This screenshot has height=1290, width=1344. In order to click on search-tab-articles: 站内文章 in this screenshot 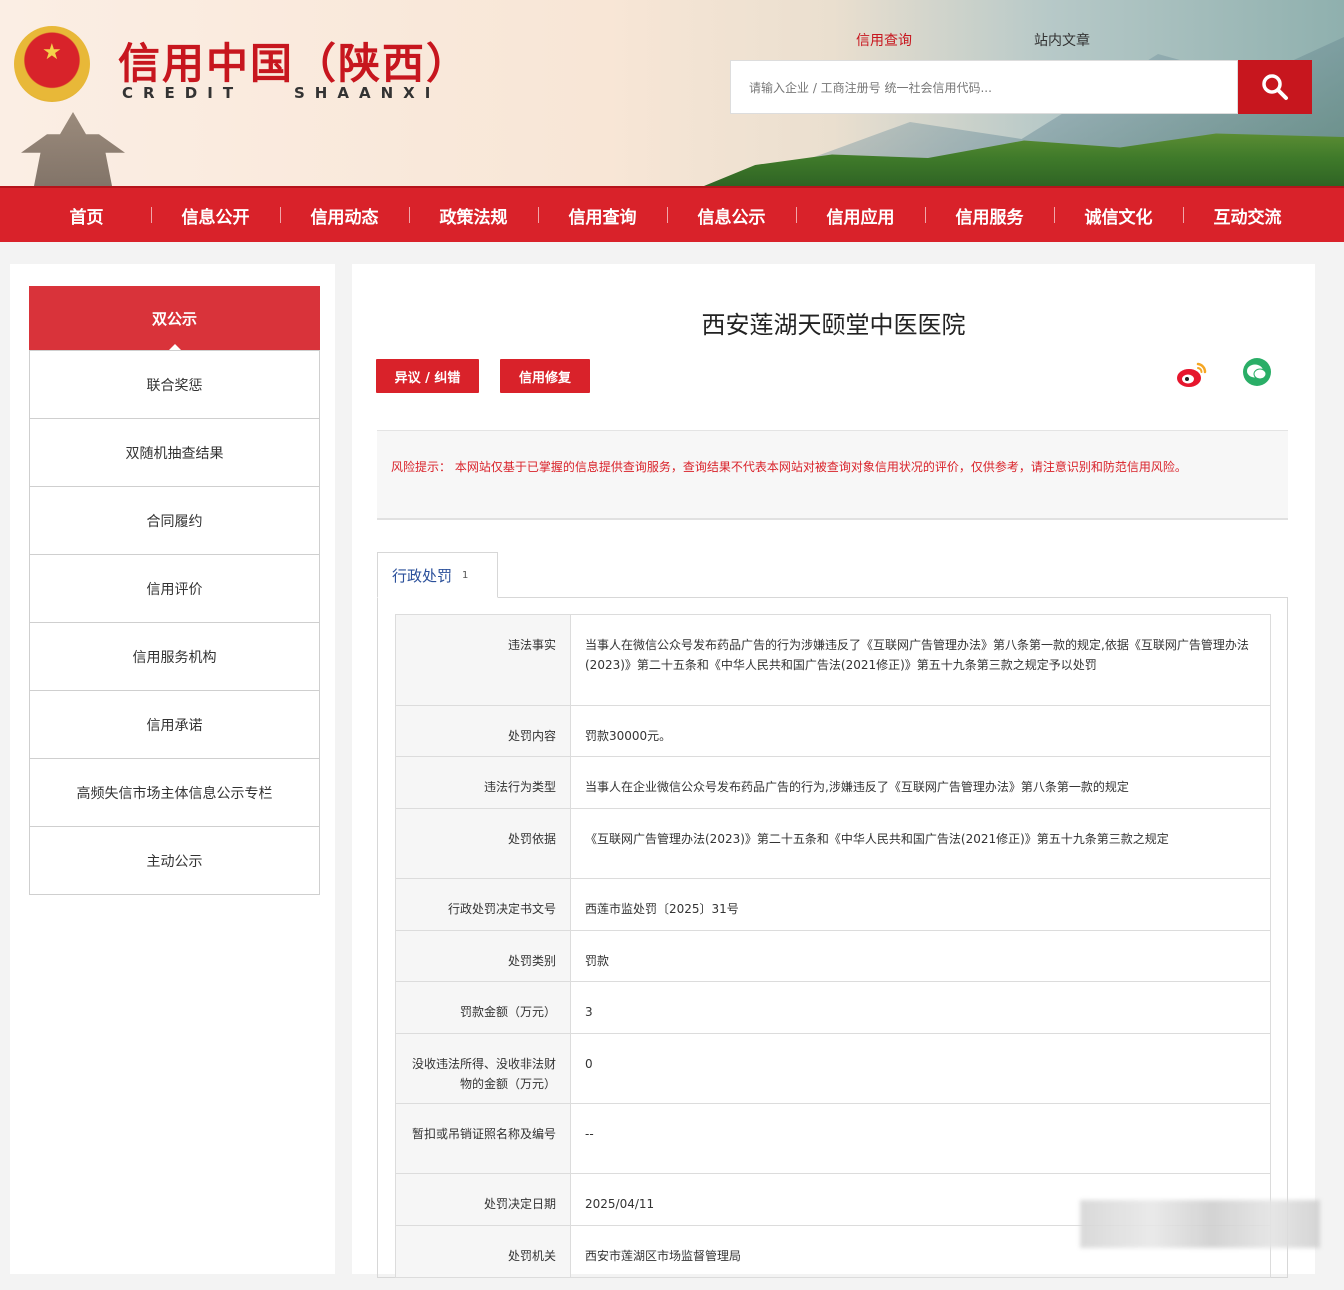, I will do `click(1062, 40)`.